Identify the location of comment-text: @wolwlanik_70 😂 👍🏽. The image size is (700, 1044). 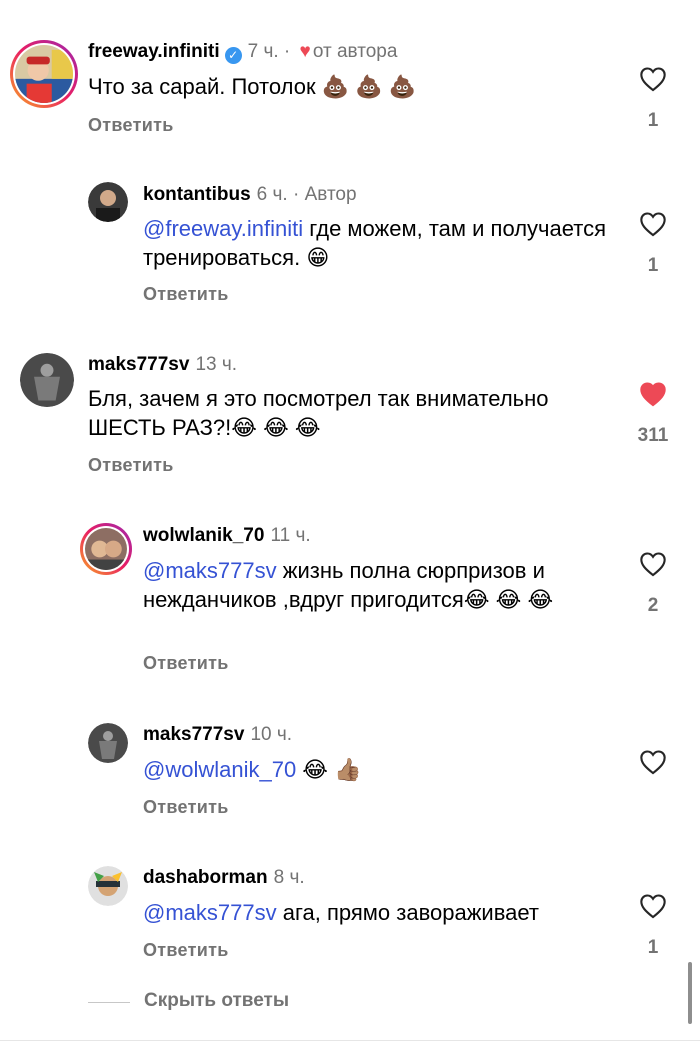
(383, 769).